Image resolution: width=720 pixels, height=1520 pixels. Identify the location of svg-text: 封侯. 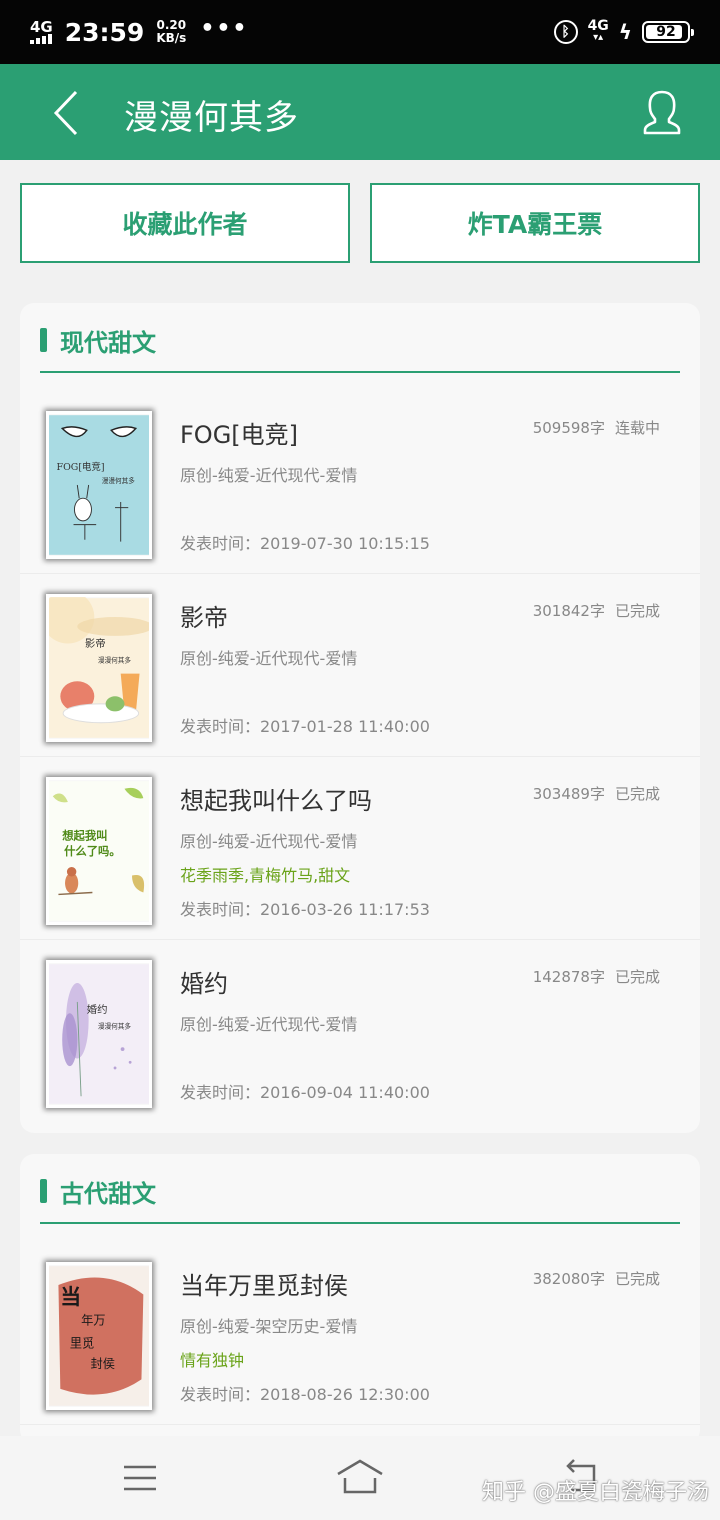
(103, 1364).